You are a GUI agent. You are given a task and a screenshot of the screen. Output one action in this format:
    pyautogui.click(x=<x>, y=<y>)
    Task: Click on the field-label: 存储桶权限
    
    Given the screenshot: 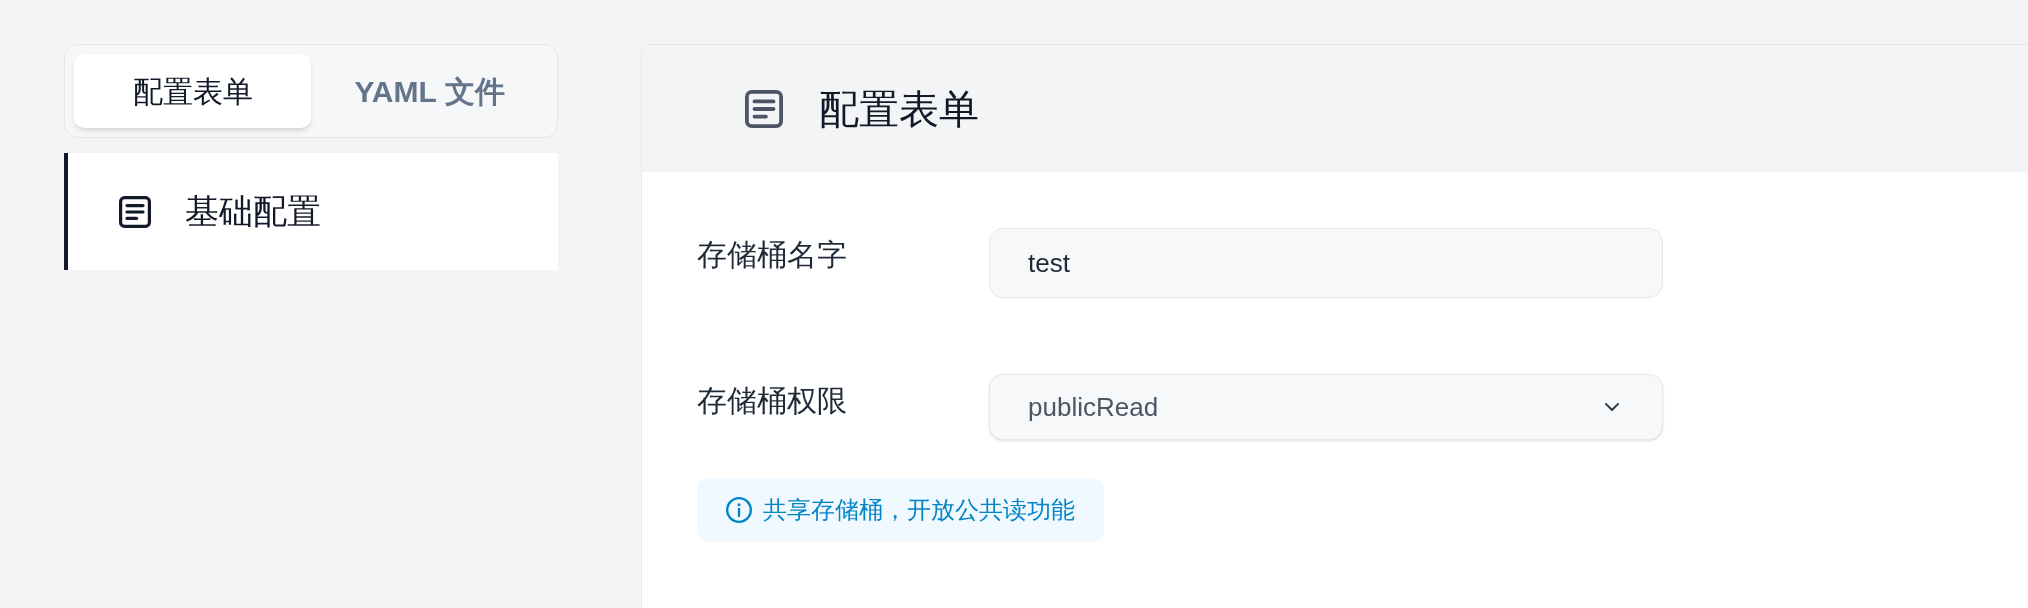 What is the action you would take?
    pyautogui.click(x=772, y=401)
    